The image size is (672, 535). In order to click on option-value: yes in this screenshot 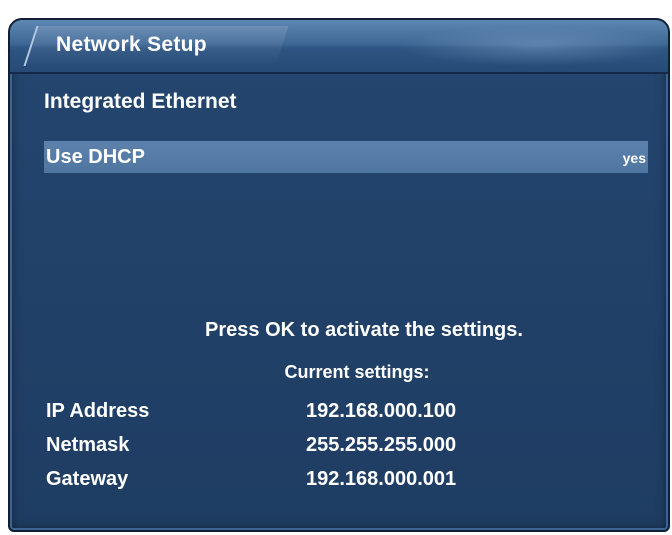, I will do `click(634, 158)`.